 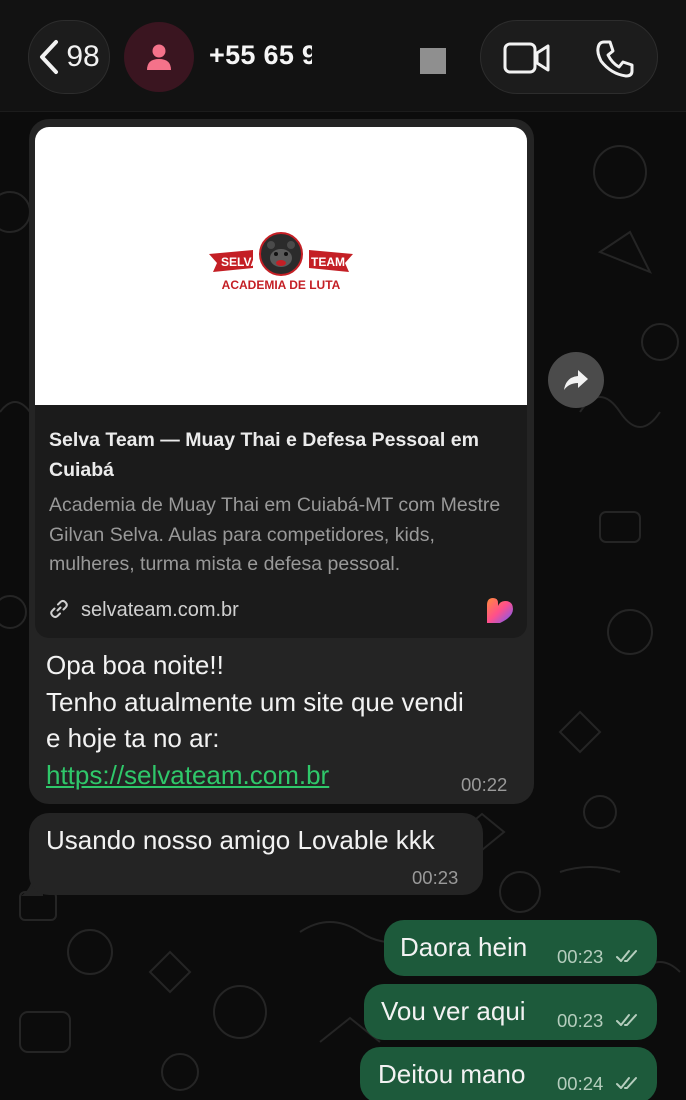 I want to click on message-link: https://selvateam.com.br, so click(x=187, y=775).